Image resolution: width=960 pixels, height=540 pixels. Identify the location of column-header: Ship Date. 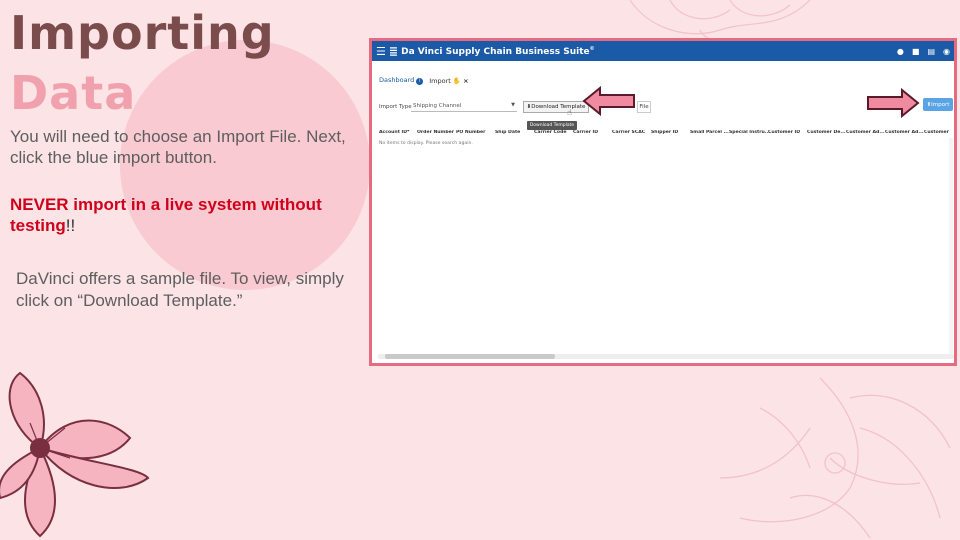
(507, 132).